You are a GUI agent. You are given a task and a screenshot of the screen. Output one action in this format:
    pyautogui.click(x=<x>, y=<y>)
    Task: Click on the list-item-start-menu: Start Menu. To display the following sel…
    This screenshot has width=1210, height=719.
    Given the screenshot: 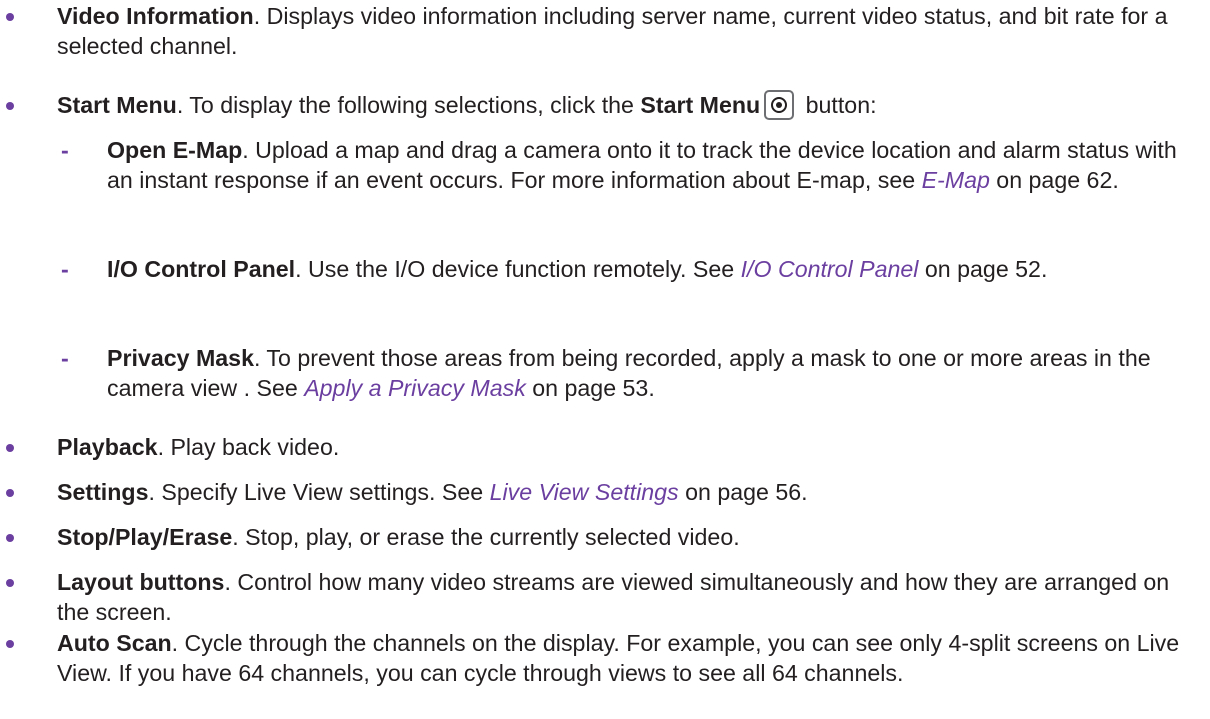 What is the action you would take?
    pyautogui.click(x=604, y=105)
    